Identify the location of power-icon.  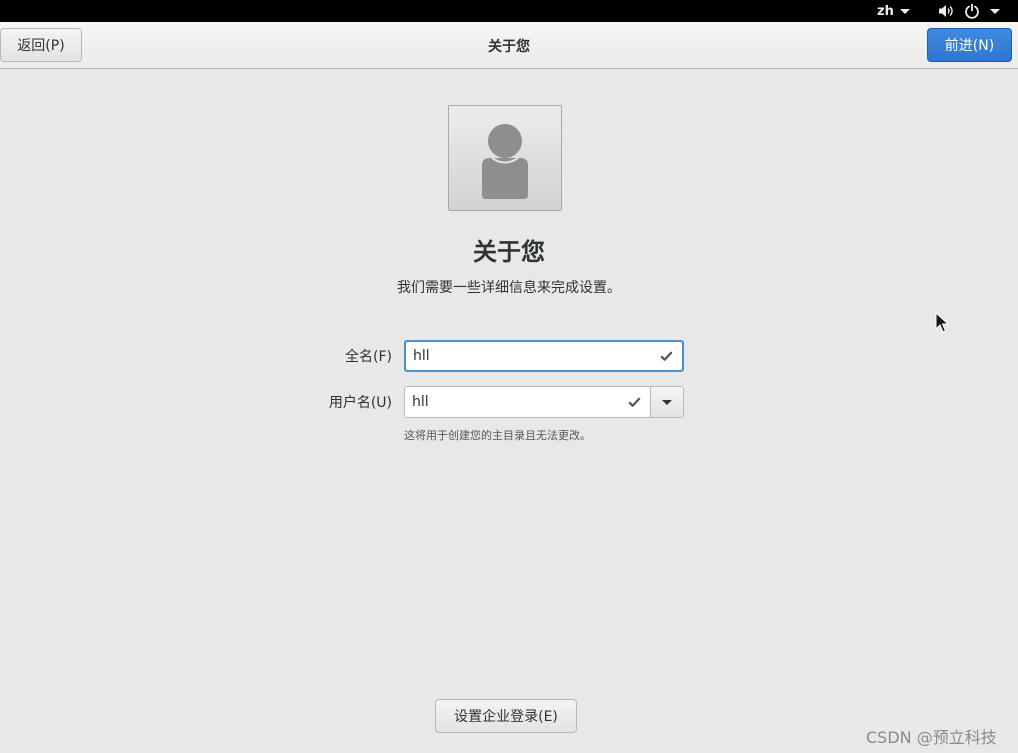
(972, 11).